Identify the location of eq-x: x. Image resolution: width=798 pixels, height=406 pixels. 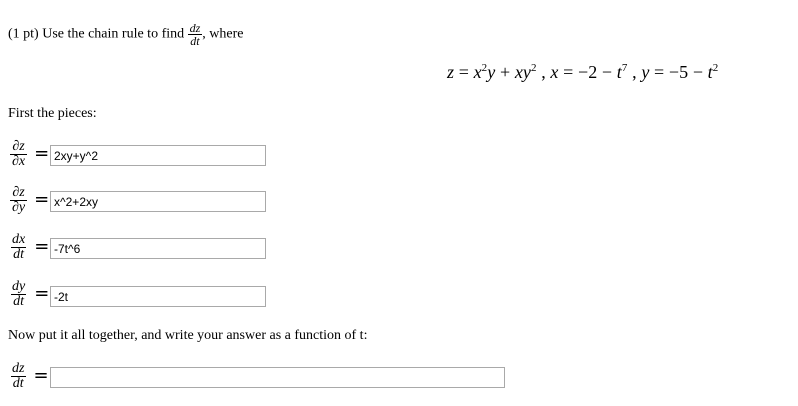
(477, 72).